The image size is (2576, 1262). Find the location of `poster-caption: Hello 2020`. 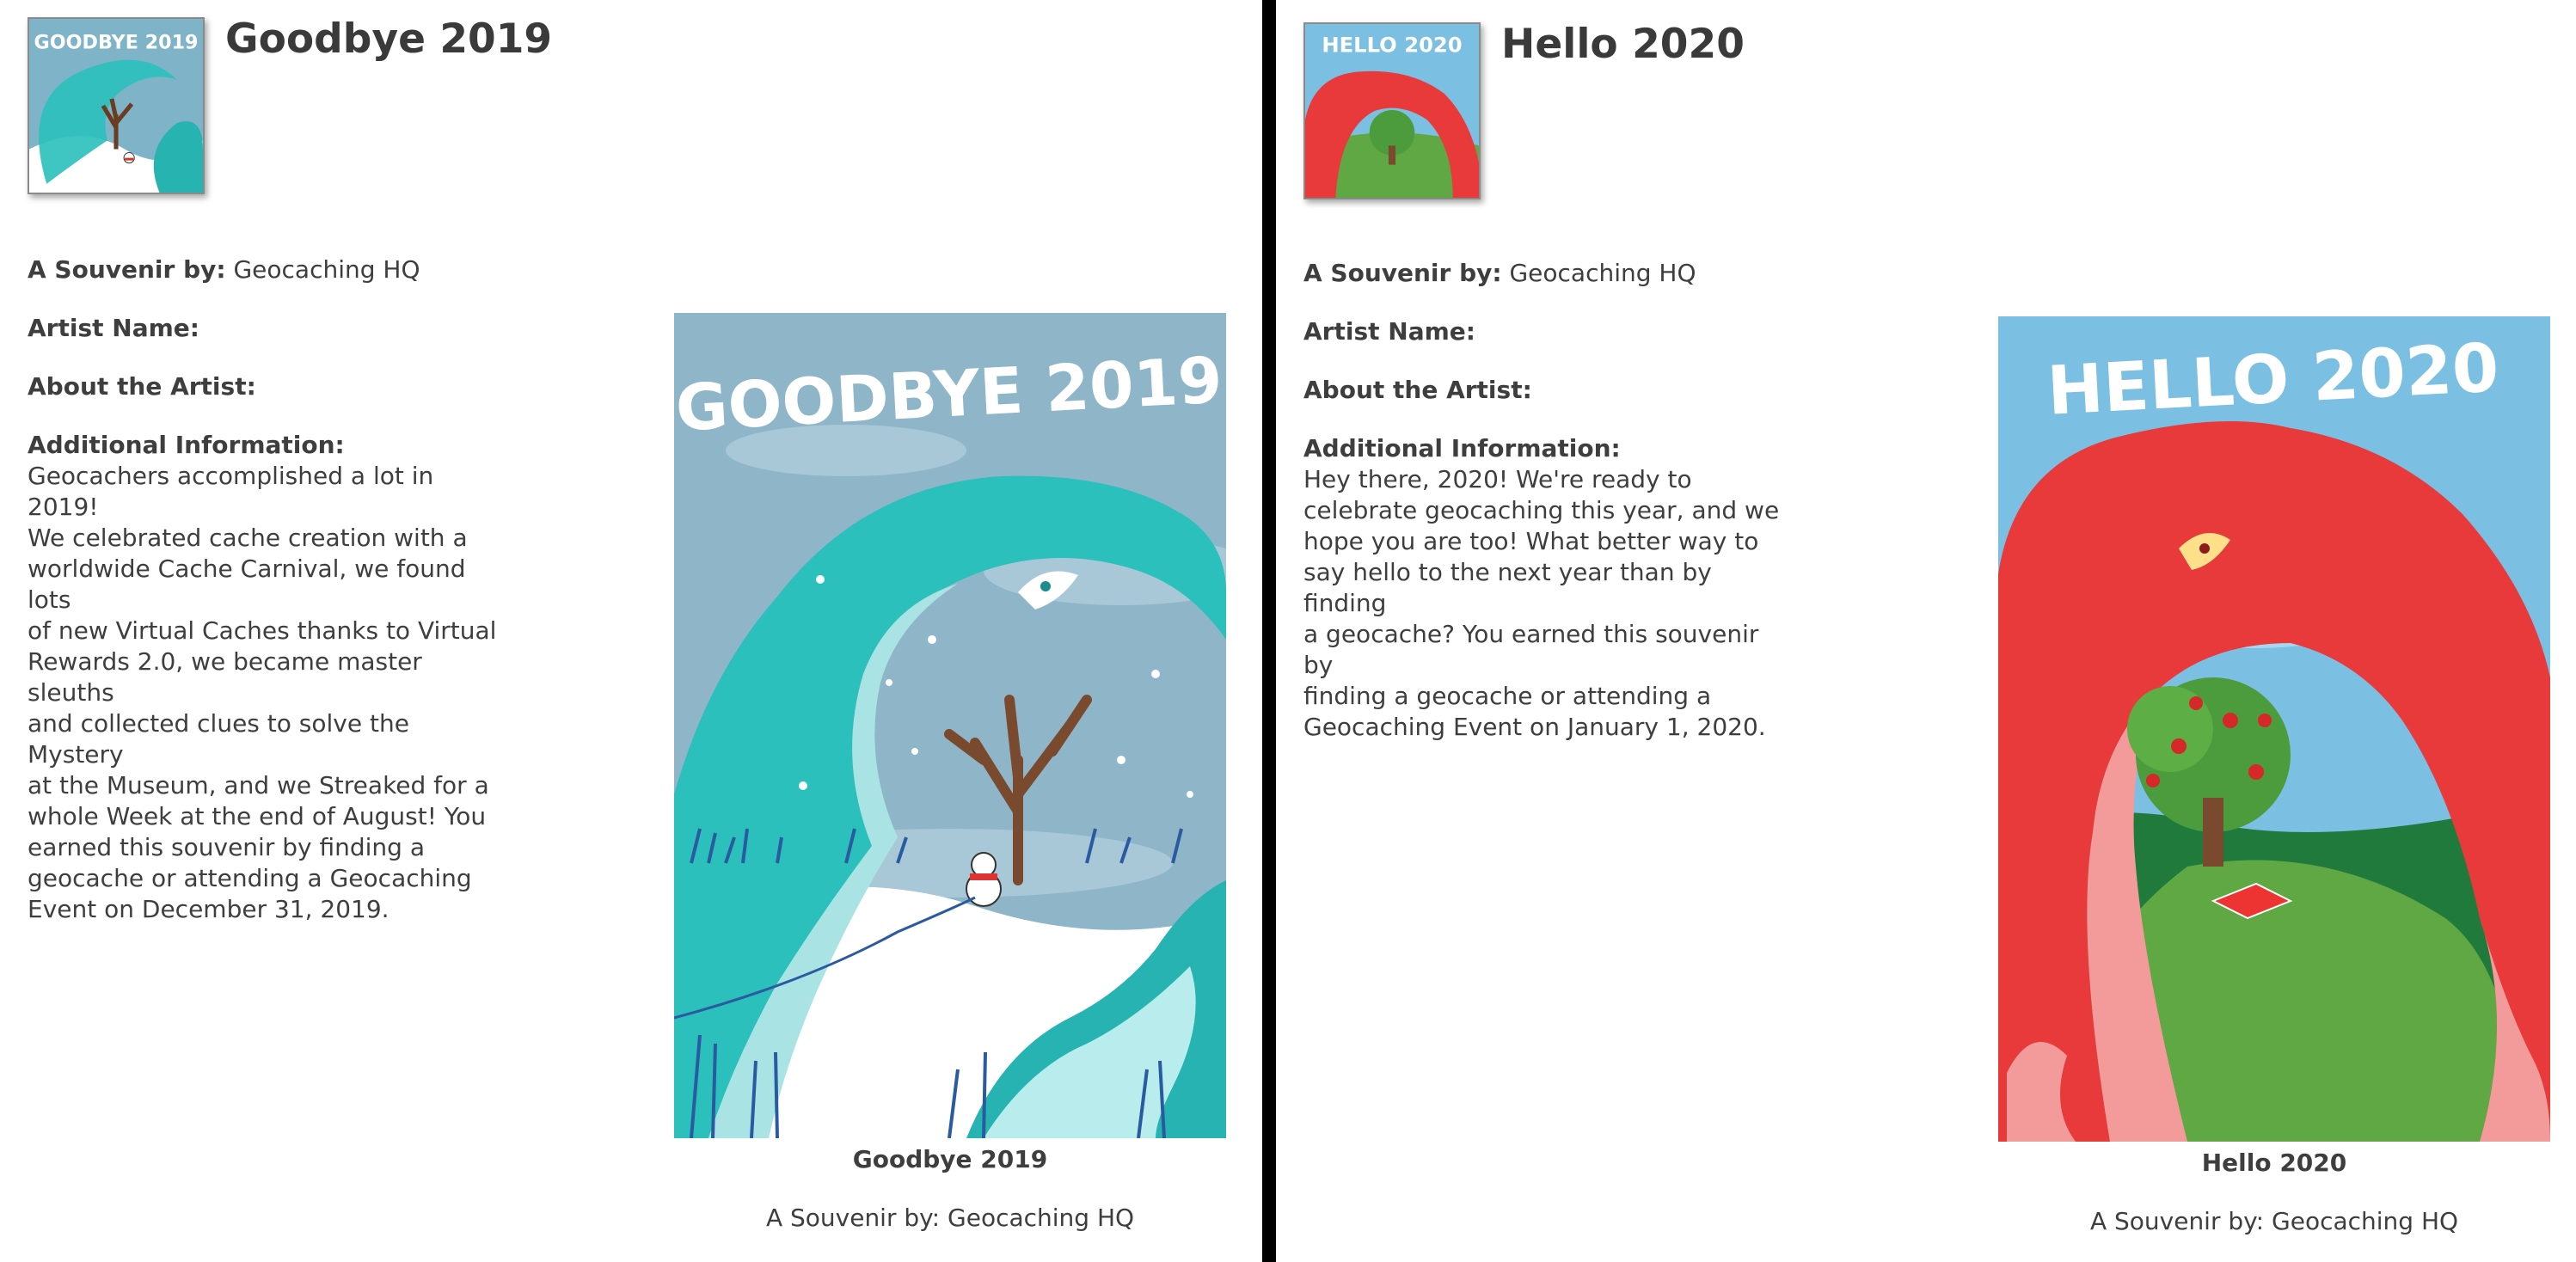

poster-caption: Hello 2020 is located at coordinates (2274, 1163).